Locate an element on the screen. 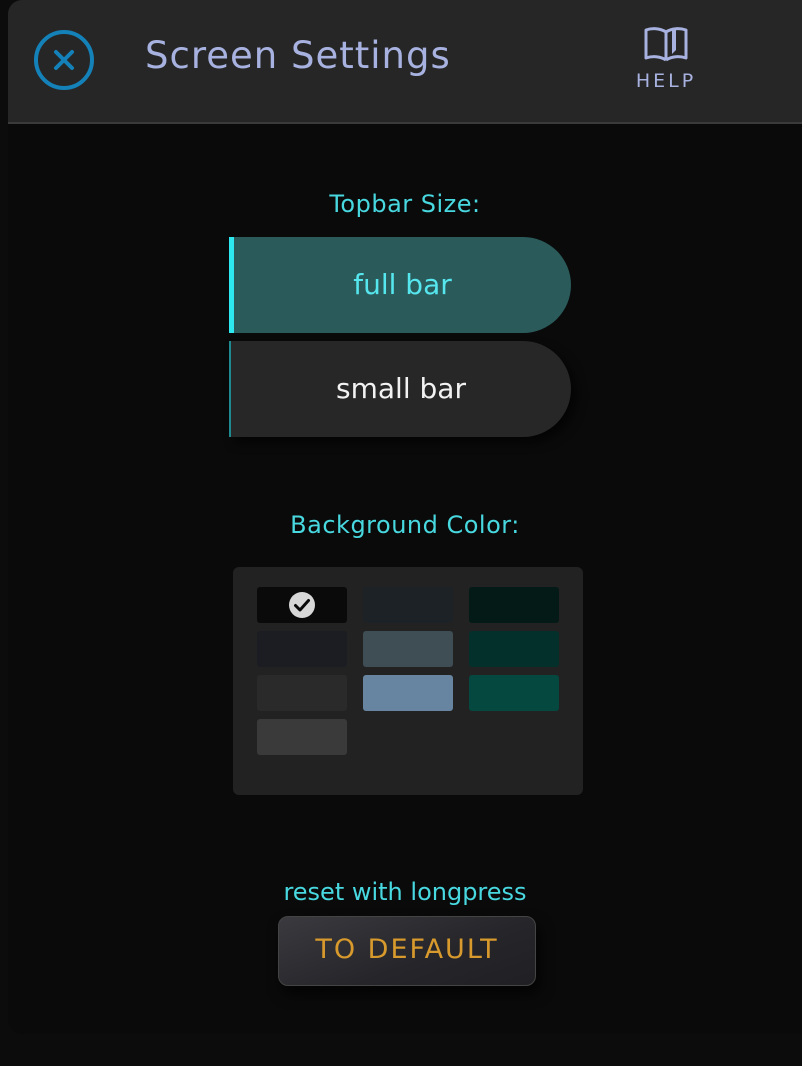  small-bar-option: small bar is located at coordinates (400, 389).